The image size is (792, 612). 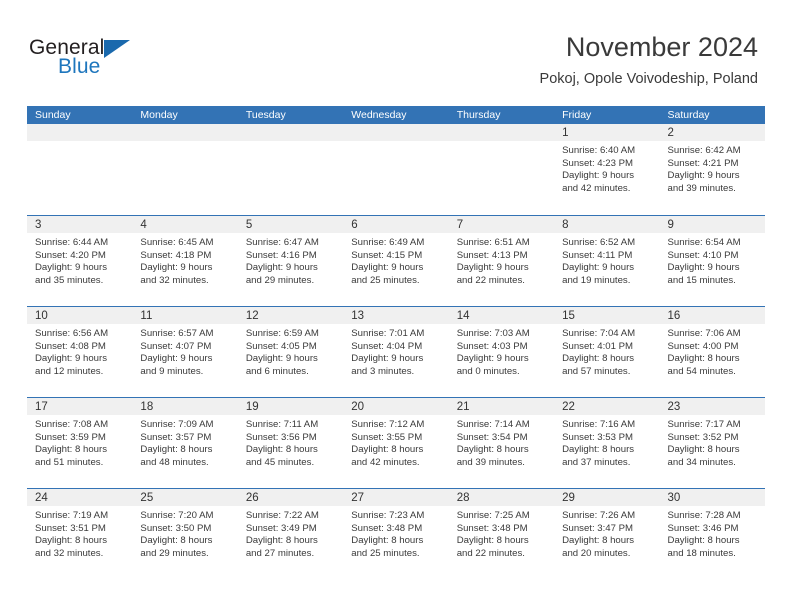 What do you see at coordinates (185, 315) in the screenshot?
I see `day-number-band: 11` at bounding box center [185, 315].